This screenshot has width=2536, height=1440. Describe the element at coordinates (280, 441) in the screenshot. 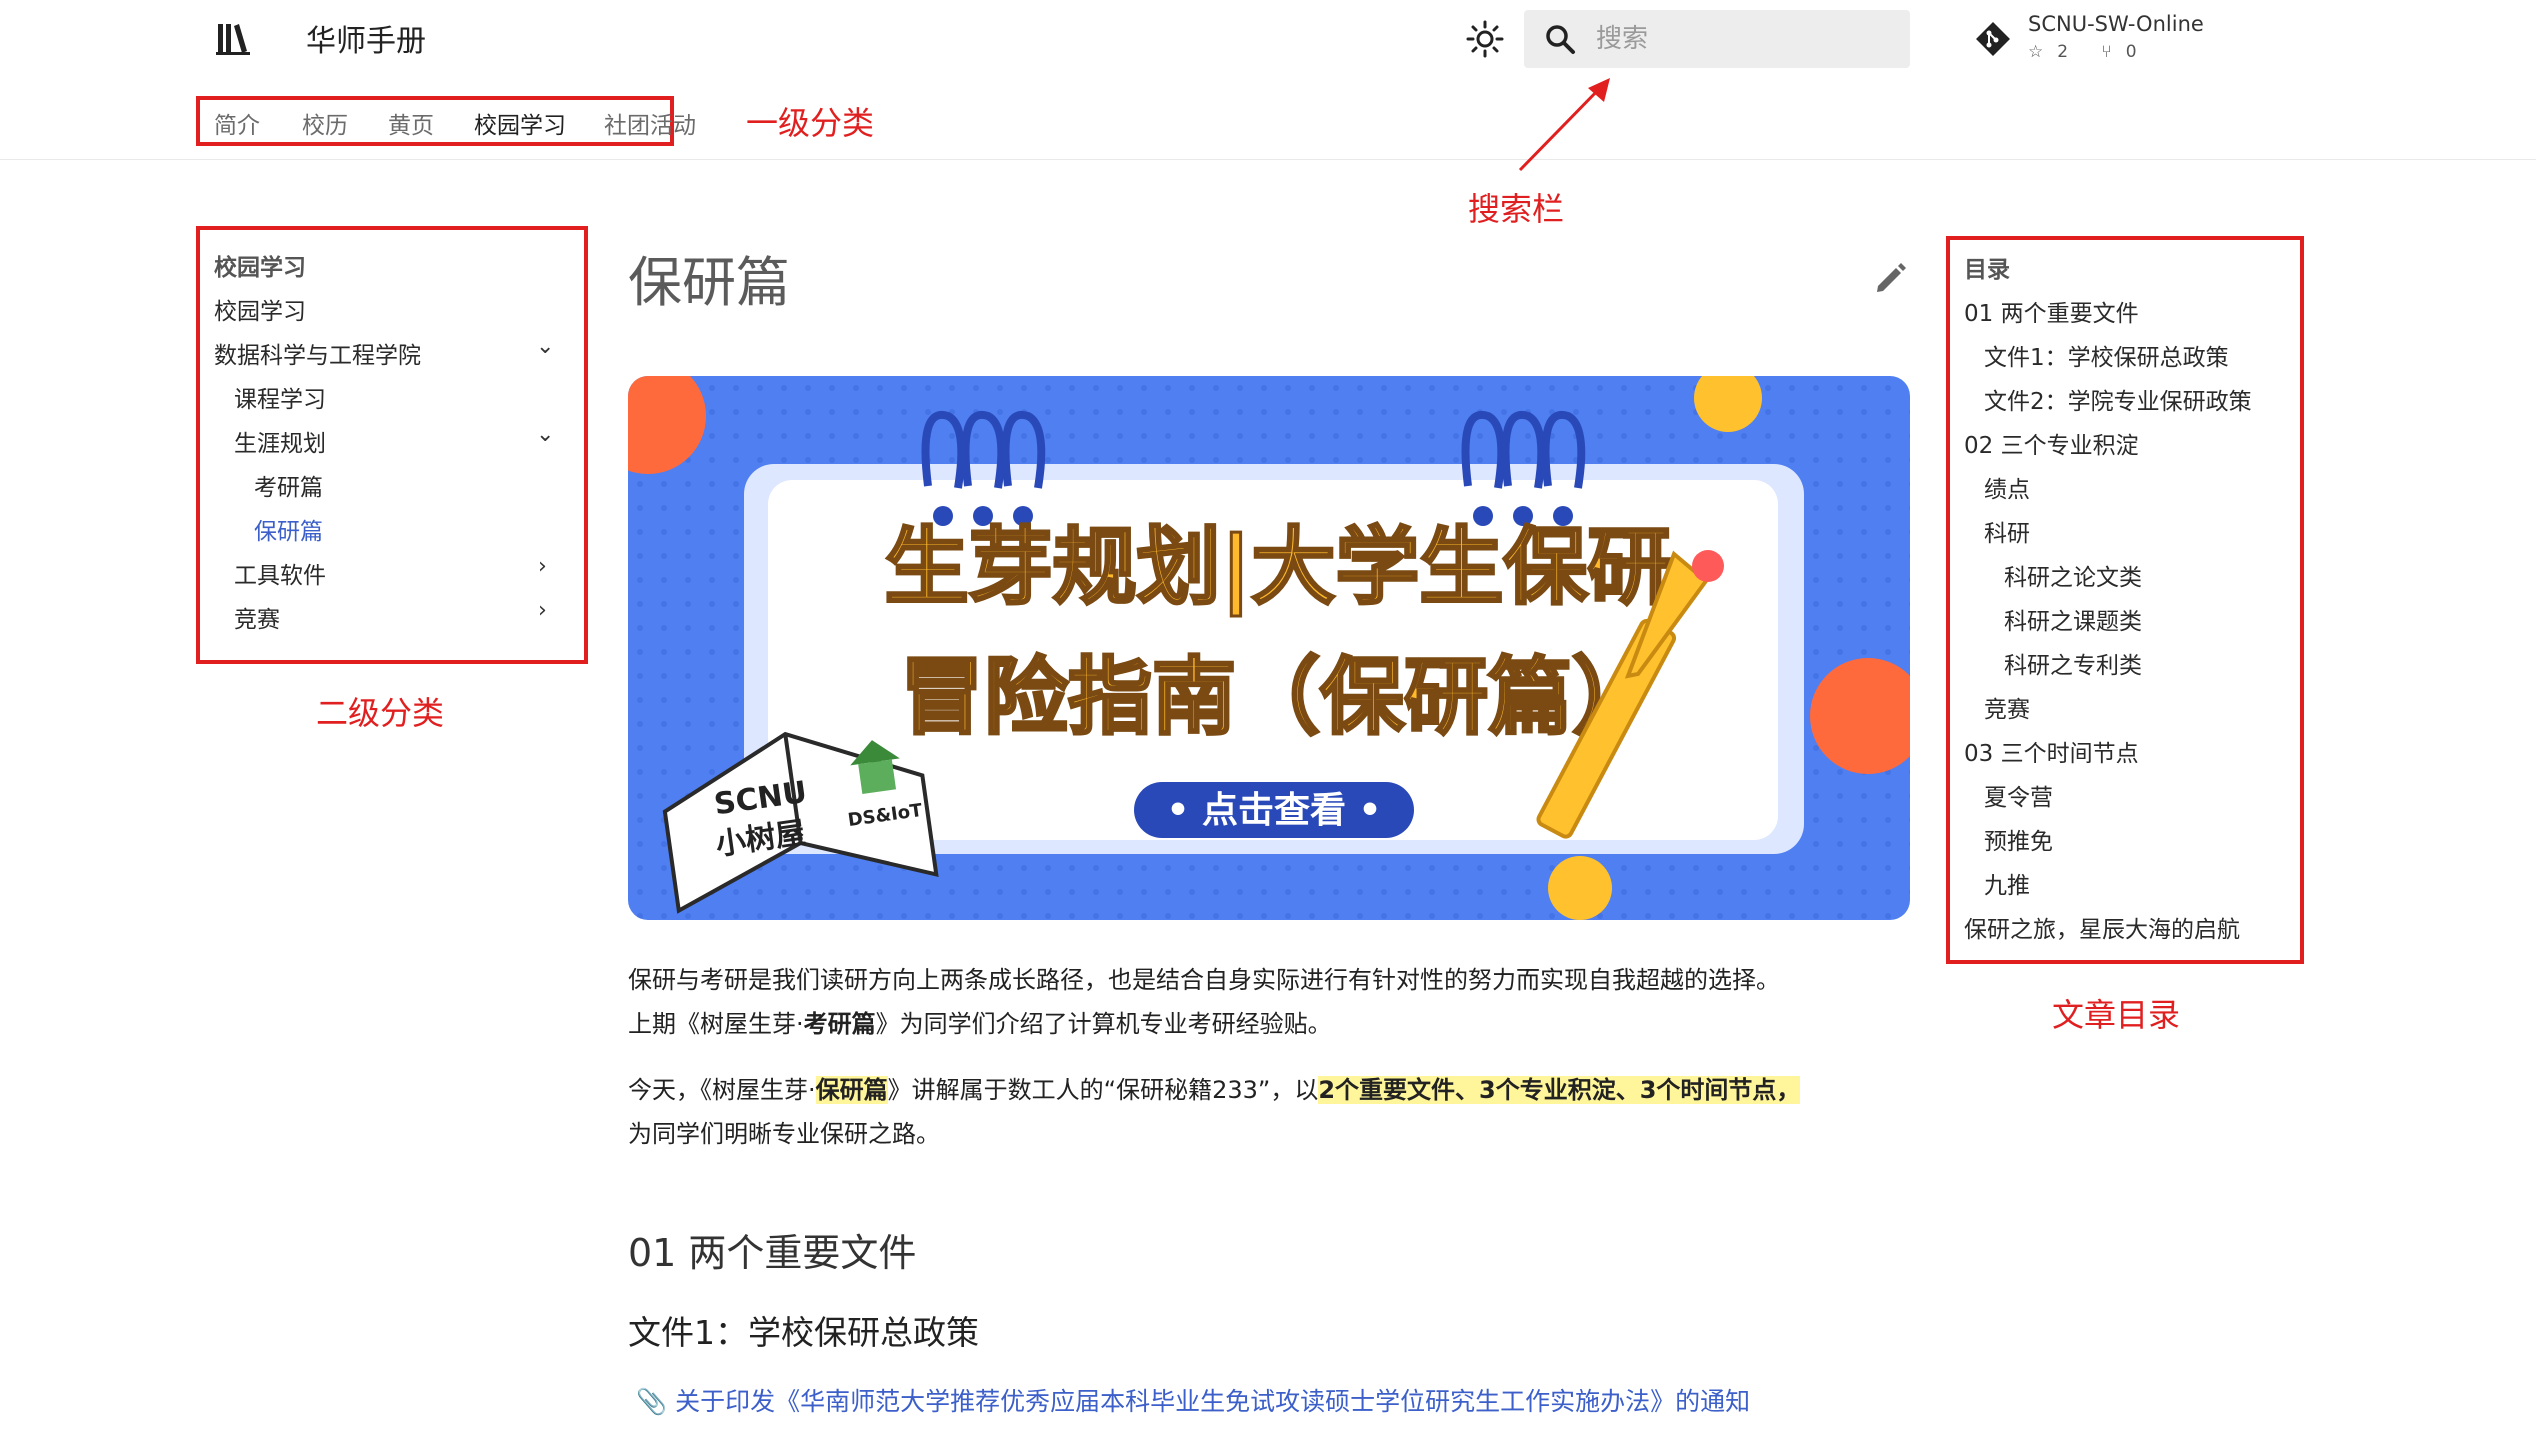

I see `sidebar-item-career-planning: 生涯规划` at that location.